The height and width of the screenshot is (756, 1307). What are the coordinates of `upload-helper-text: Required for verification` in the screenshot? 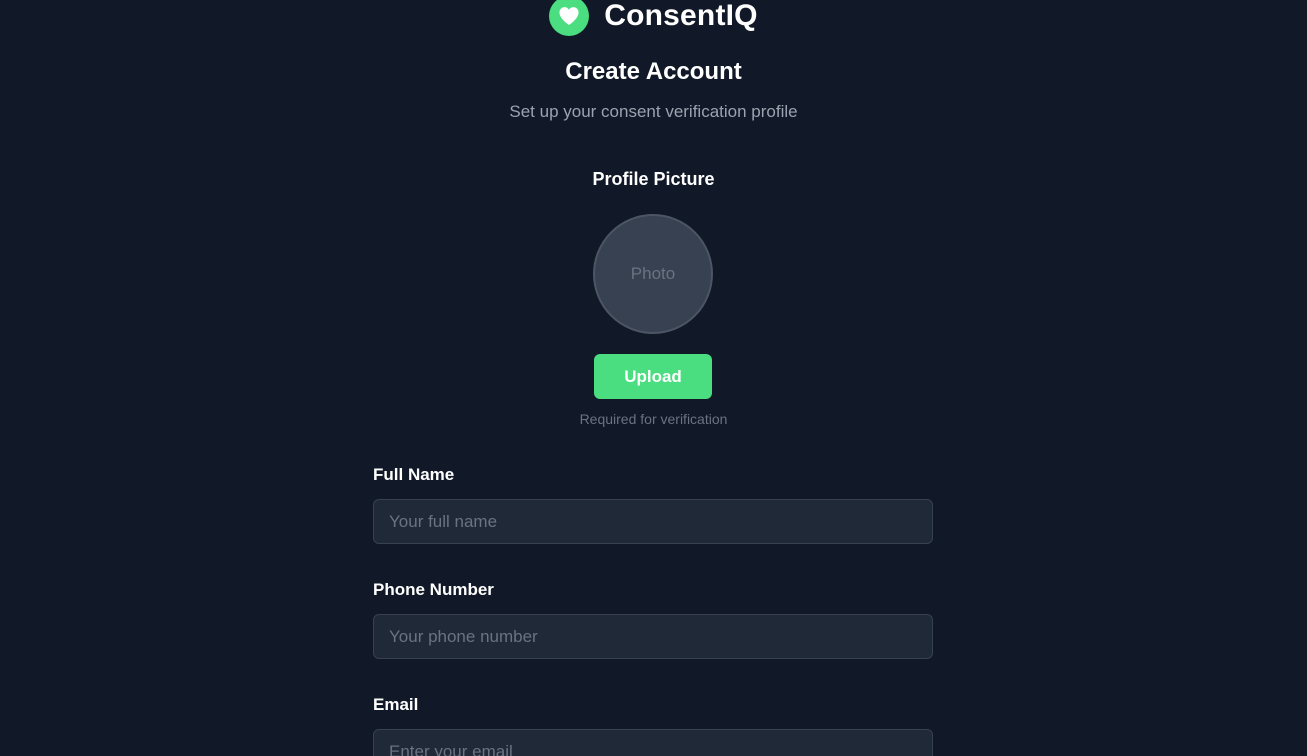 It's located at (653, 419).